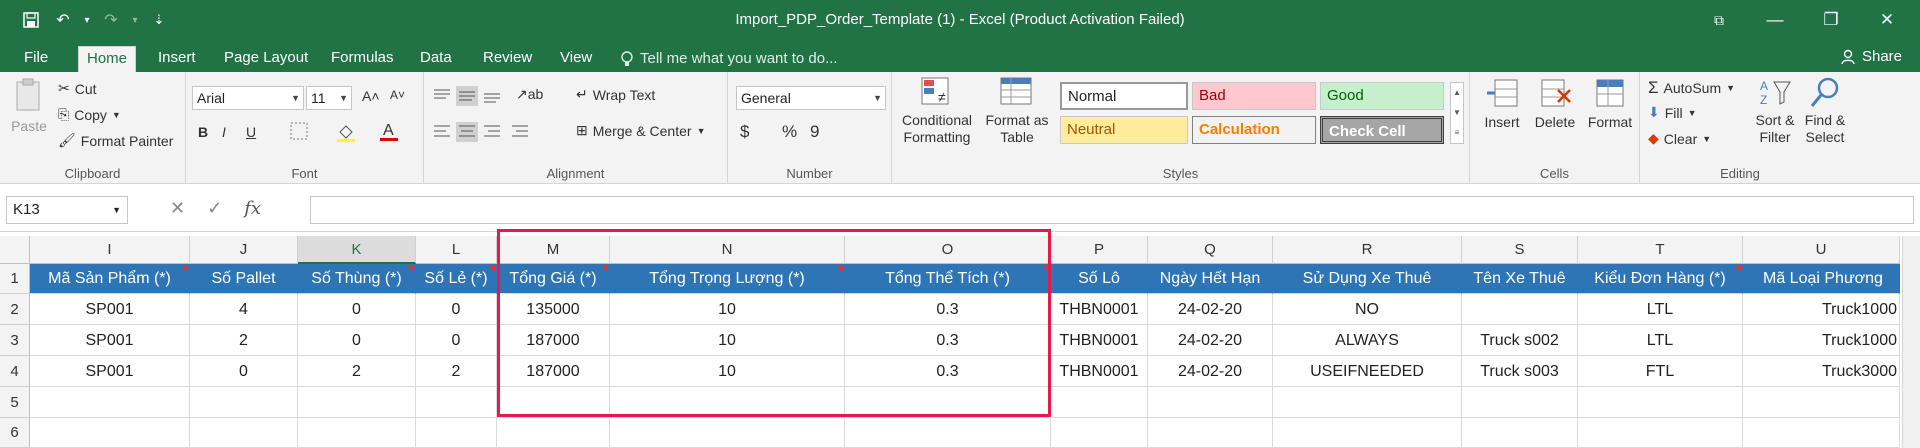  Describe the element at coordinates (1367, 402) in the screenshot. I see `cell-r5` at that location.